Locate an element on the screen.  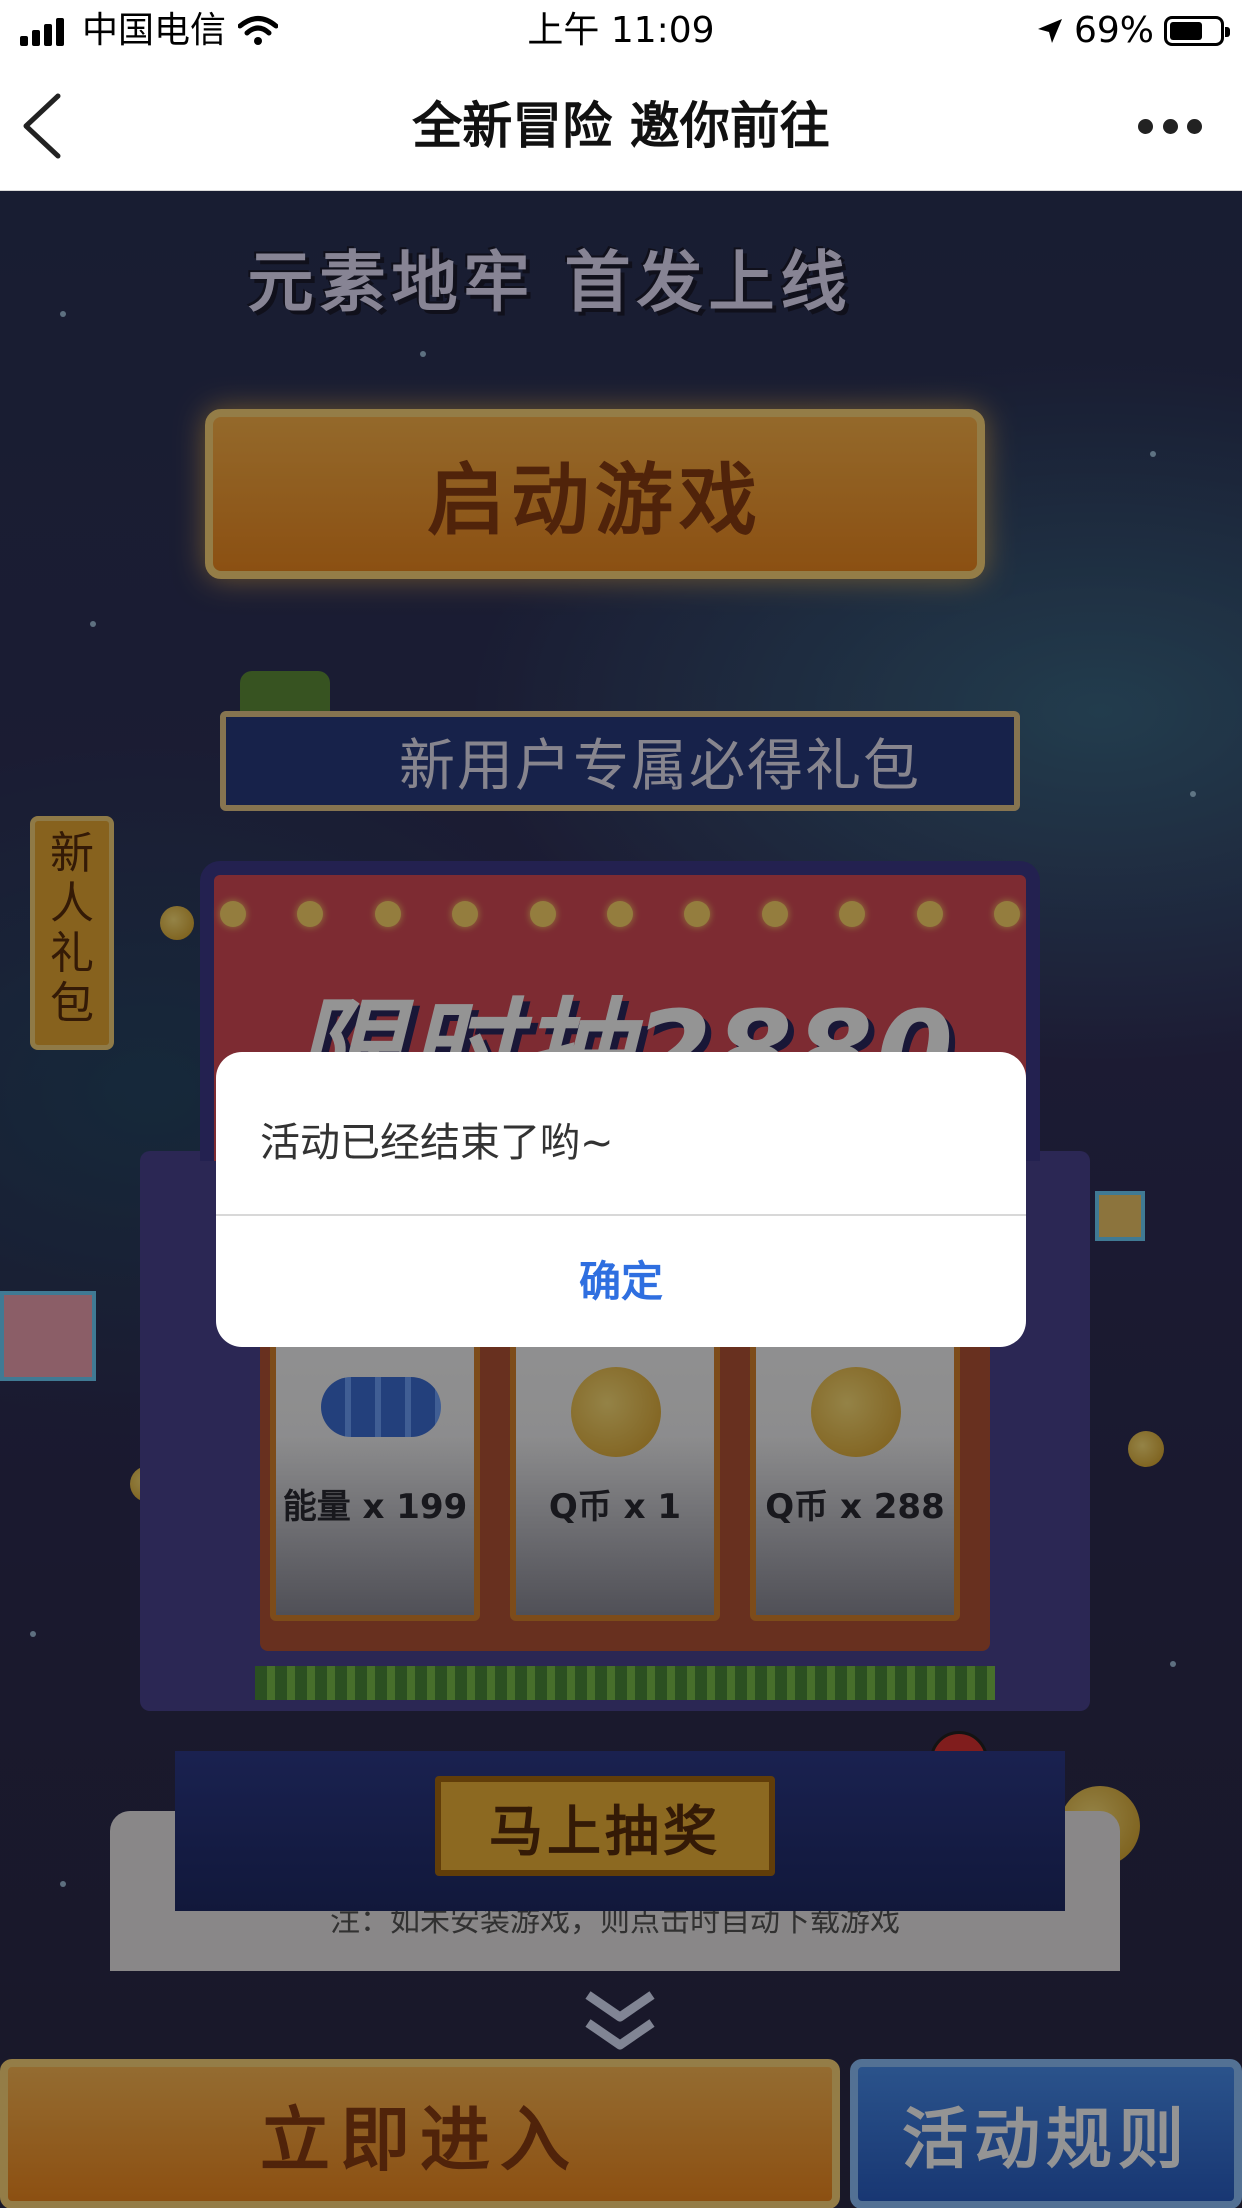
more-options-icon is located at coordinates (1170, 126).